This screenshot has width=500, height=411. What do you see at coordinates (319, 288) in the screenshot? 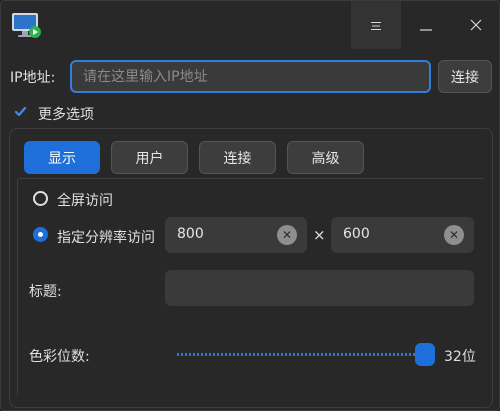
I see `title-input` at bounding box center [319, 288].